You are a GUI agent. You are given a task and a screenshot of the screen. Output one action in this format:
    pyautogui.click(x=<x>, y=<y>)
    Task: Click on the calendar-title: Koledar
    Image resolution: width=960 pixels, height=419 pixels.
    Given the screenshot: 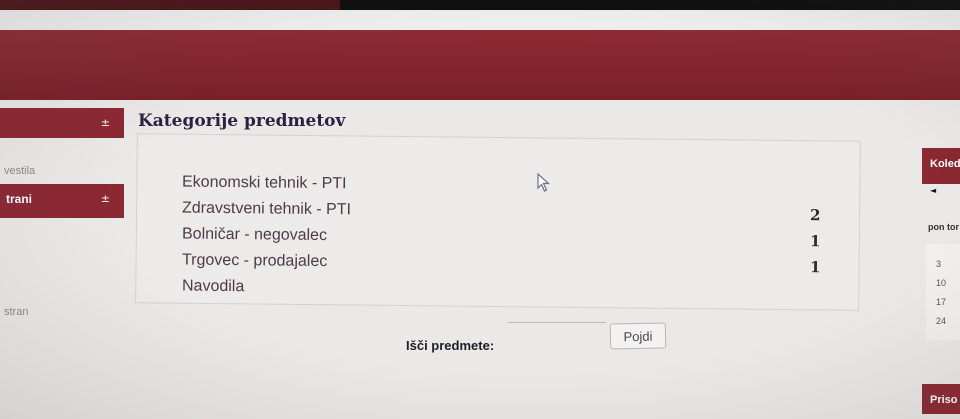 What is the action you would take?
    pyautogui.click(x=945, y=164)
    